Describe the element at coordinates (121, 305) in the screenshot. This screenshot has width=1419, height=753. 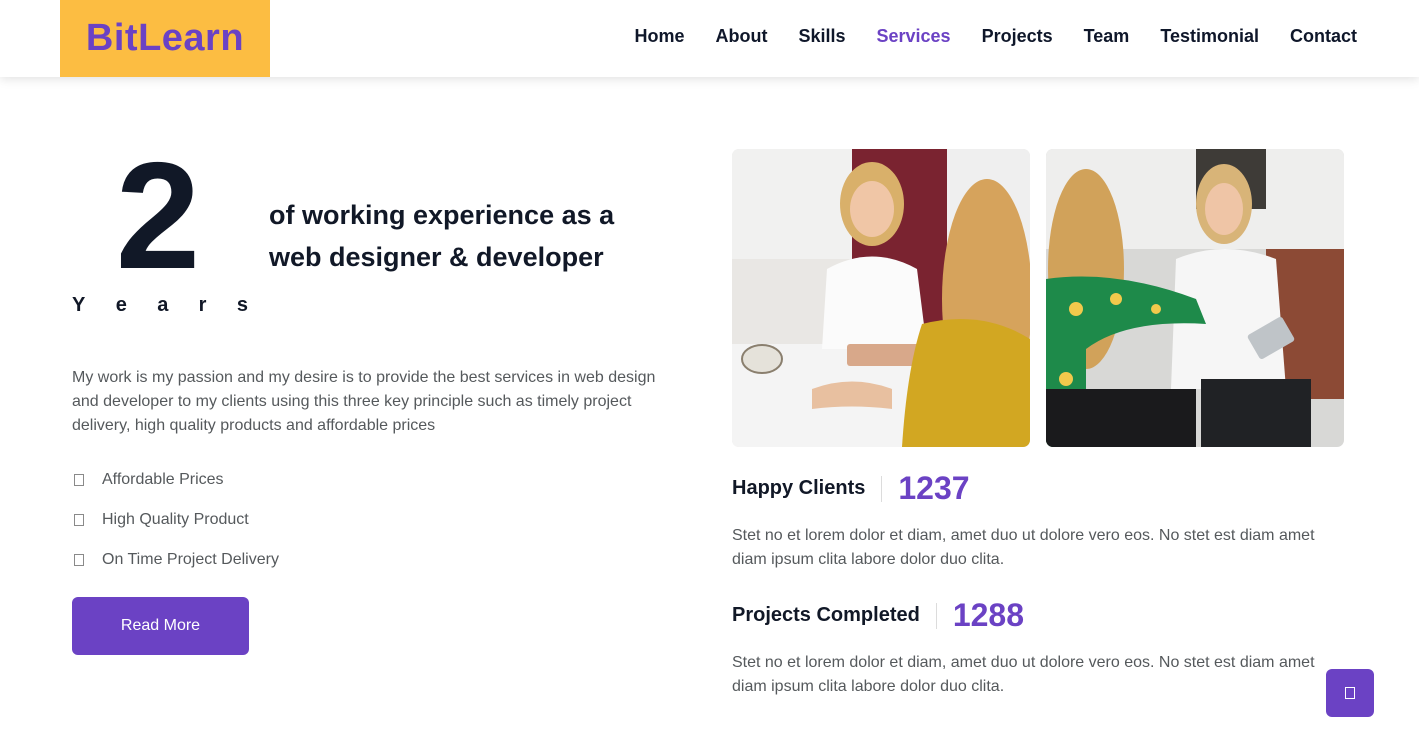
I see `years-letter: e` at that location.